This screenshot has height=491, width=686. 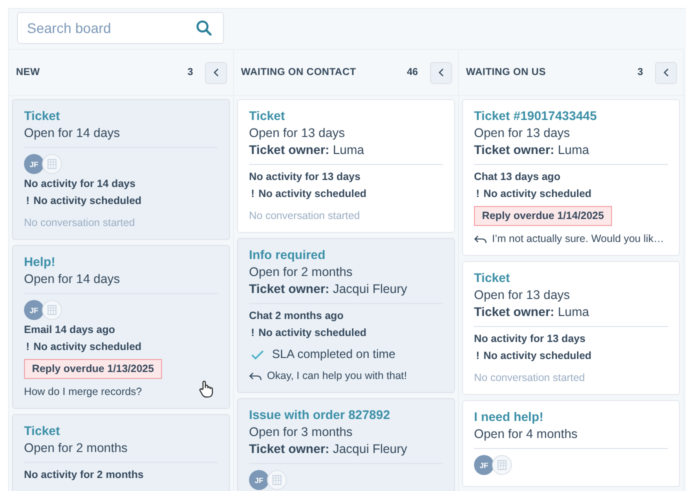 I want to click on ticket-card: Info required Open for 2 months Ticket owner: Jacqui Fleury Chat 2 months ago ! No activity scheduled SLA completed on time Okay, I can help you with that!, so click(x=346, y=315).